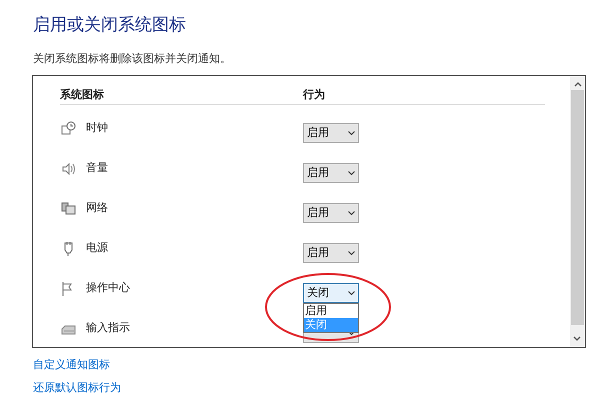 This screenshot has height=406, width=600. I want to click on network-icon, so click(68, 208).